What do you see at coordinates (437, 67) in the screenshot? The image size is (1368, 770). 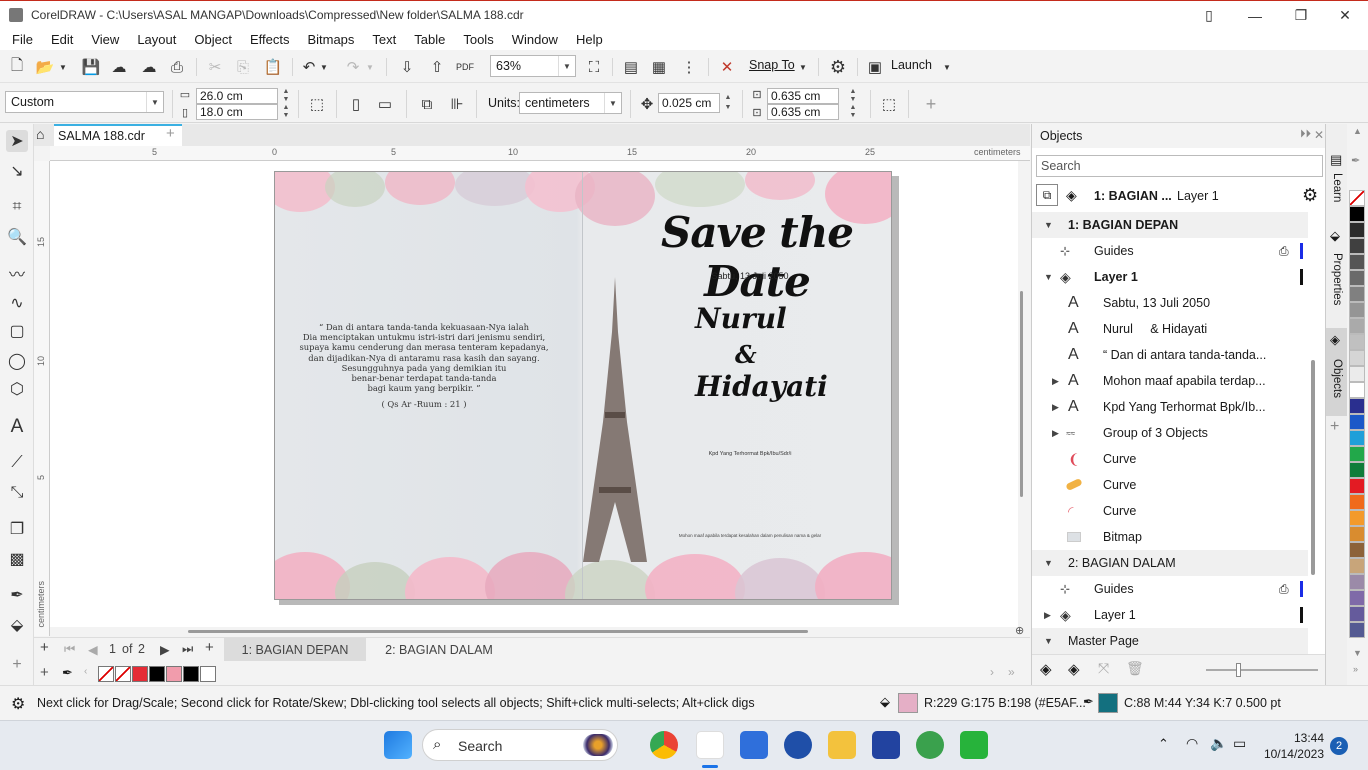 I see `export-icon: ⇧` at bounding box center [437, 67].